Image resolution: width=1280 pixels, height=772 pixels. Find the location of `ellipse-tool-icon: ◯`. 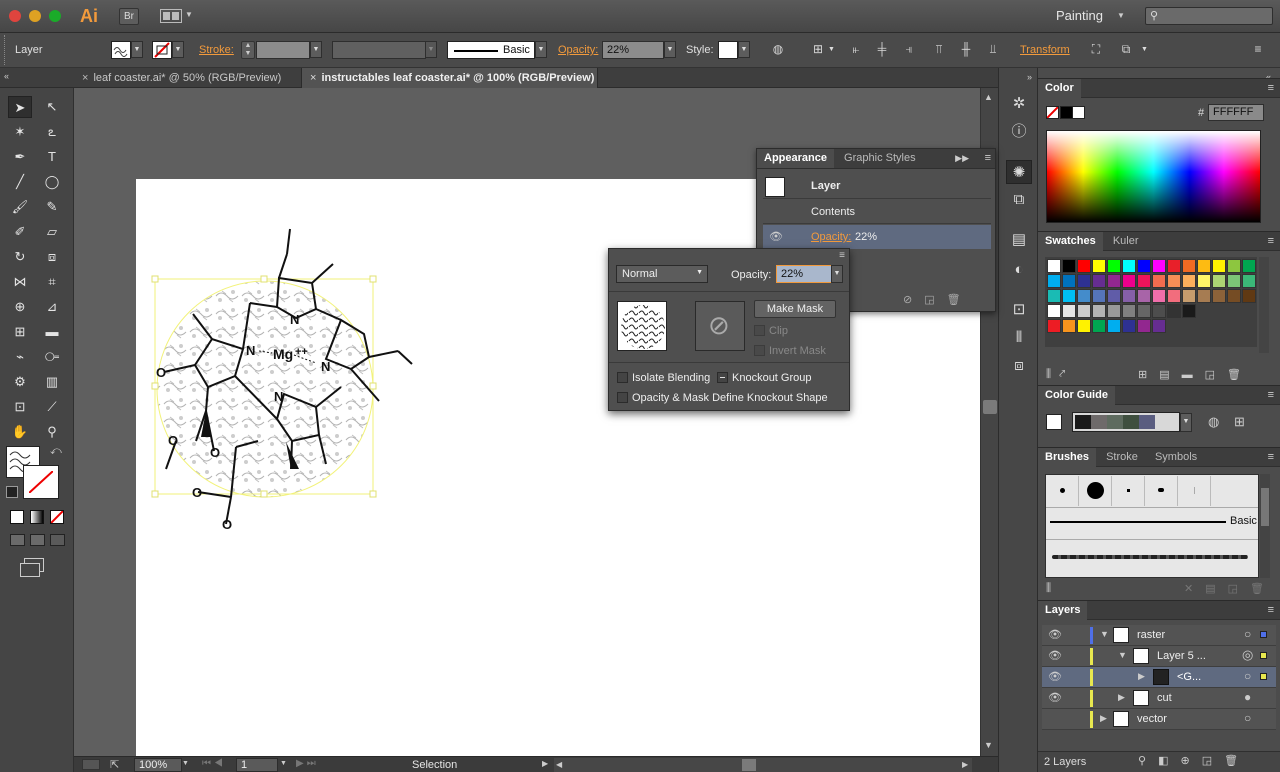

ellipse-tool-icon: ◯ is located at coordinates (52, 182).